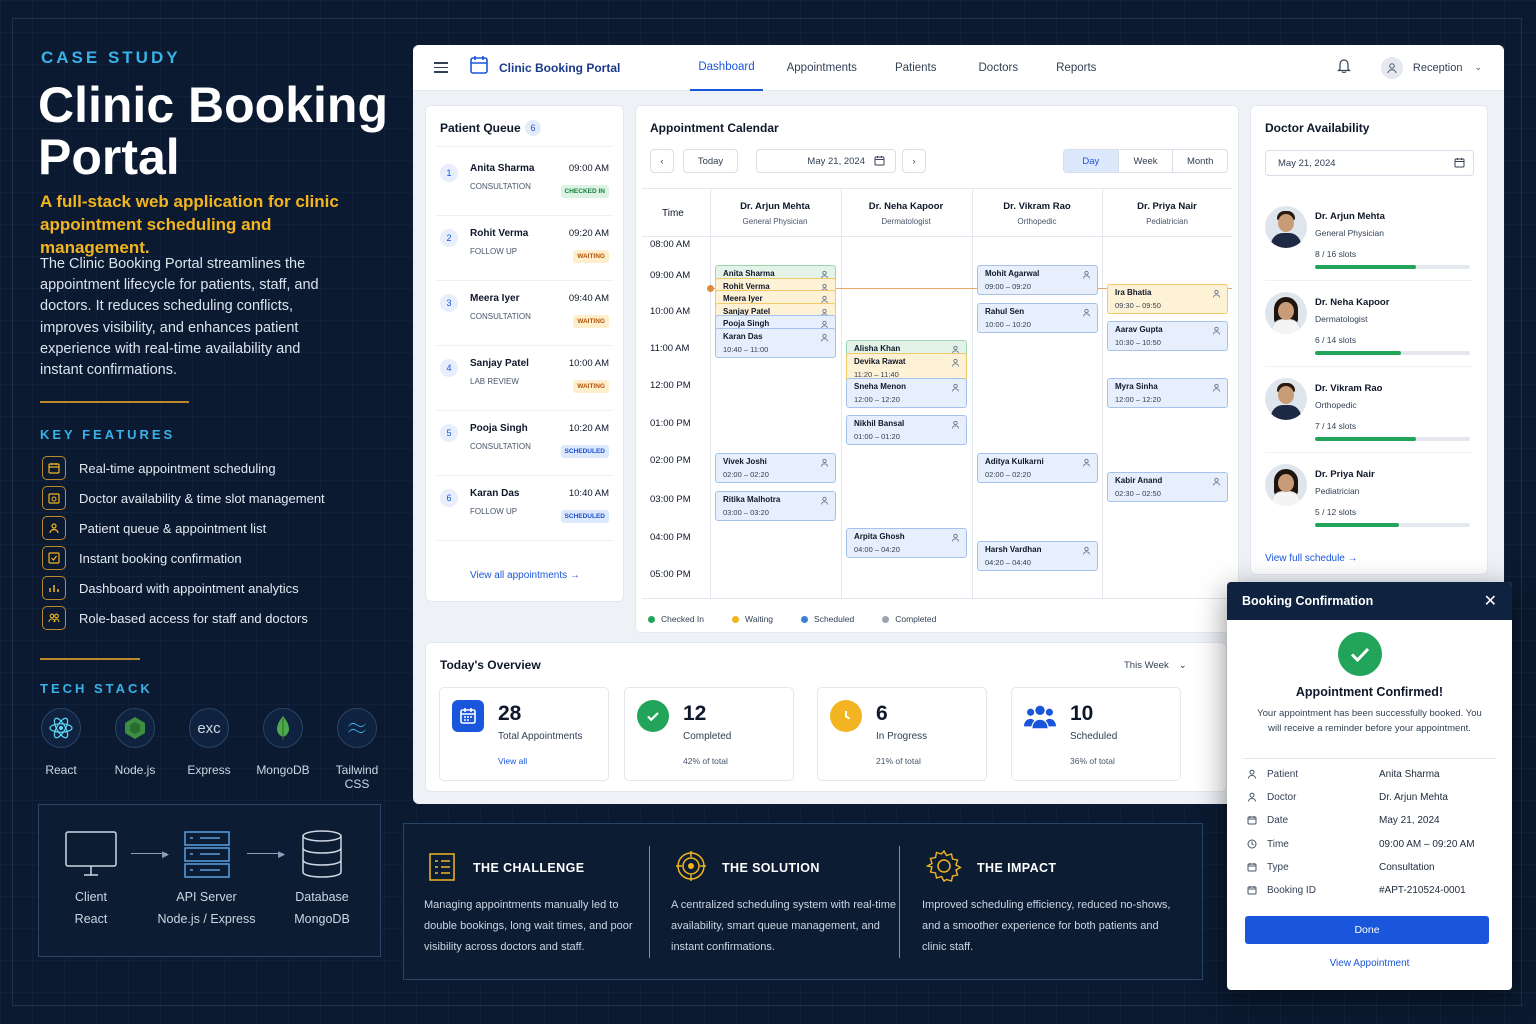 This screenshot has height=1024, width=1536. What do you see at coordinates (1094, 736) in the screenshot?
I see `stat-label: Scheduled` at bounding box center [1094, 736].